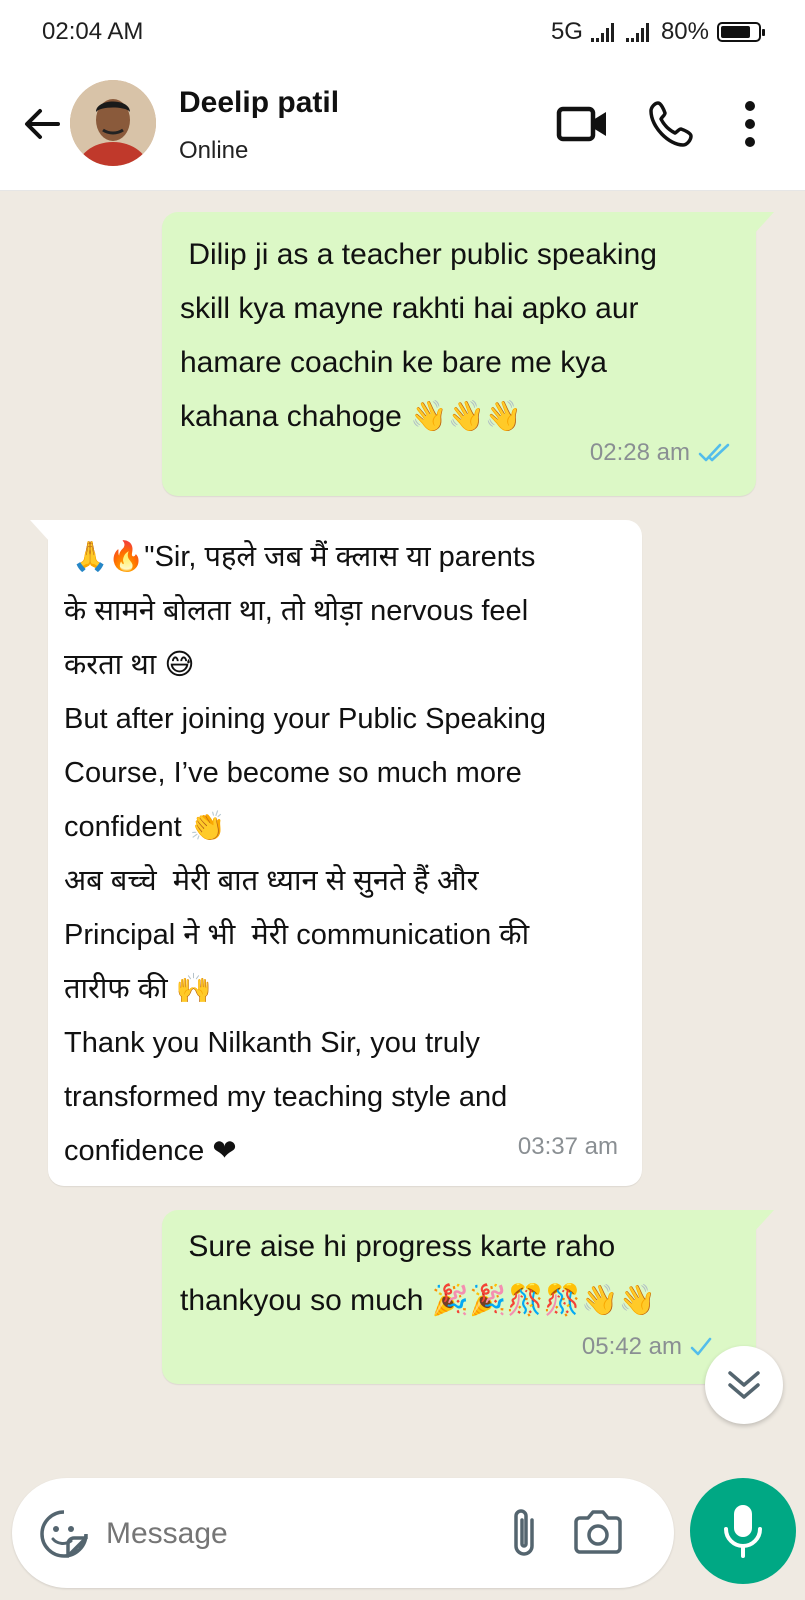 This screenshot has width=805, height=1600. I want to click on message-composer, so click(343, 1533).